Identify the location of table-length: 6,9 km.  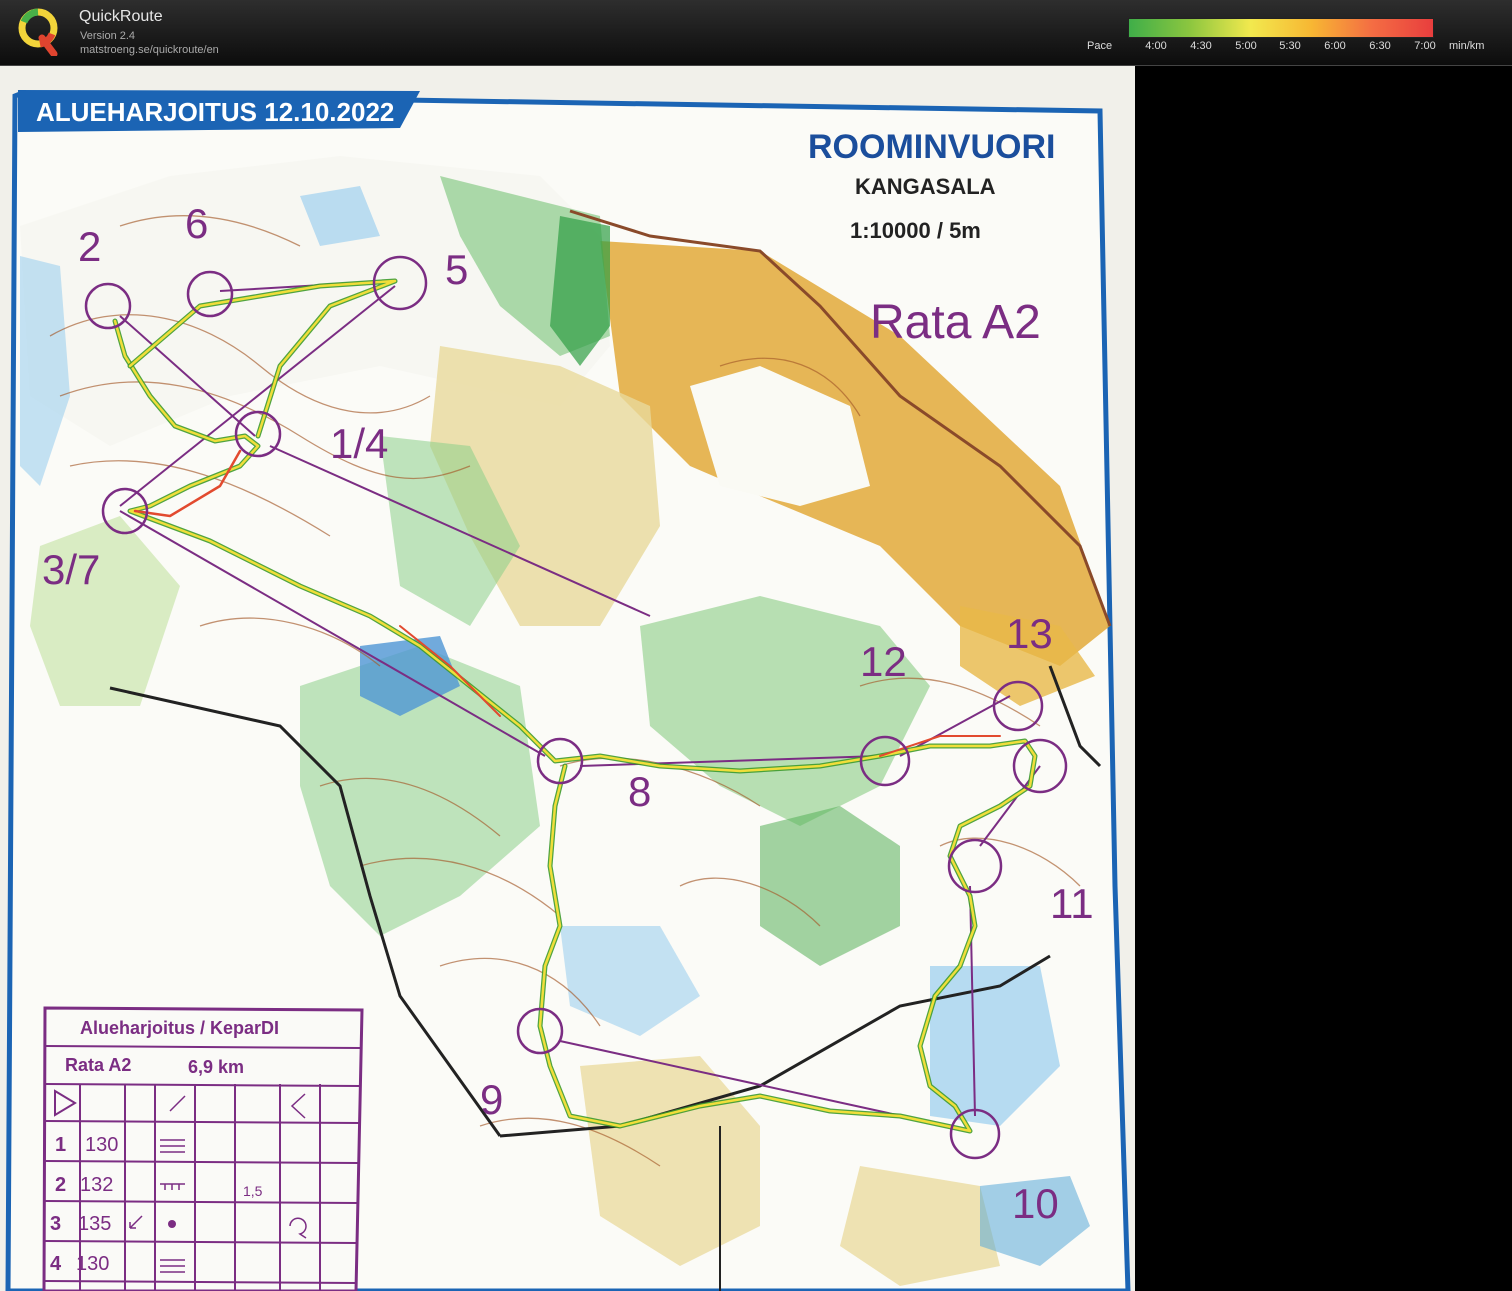
(216, 1067).